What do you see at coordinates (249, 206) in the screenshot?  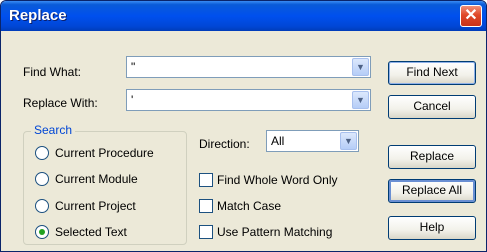 I see `checkbox-label-match-case: Match Case` at bounding box center [249, 206].